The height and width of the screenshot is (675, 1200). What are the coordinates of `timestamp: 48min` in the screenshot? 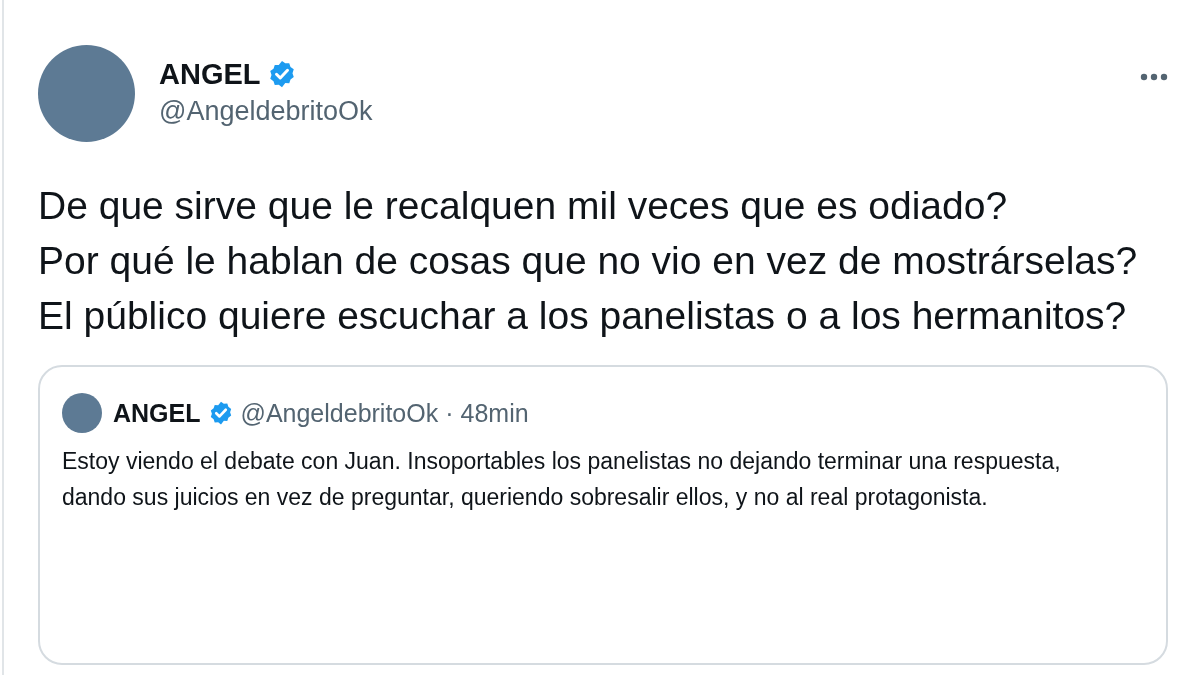 It's located at (494, 413).